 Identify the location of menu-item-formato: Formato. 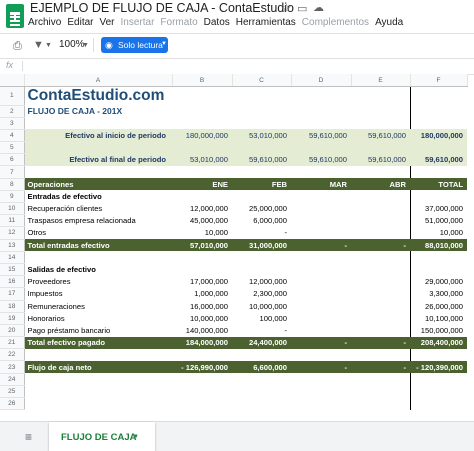
(178, 22).